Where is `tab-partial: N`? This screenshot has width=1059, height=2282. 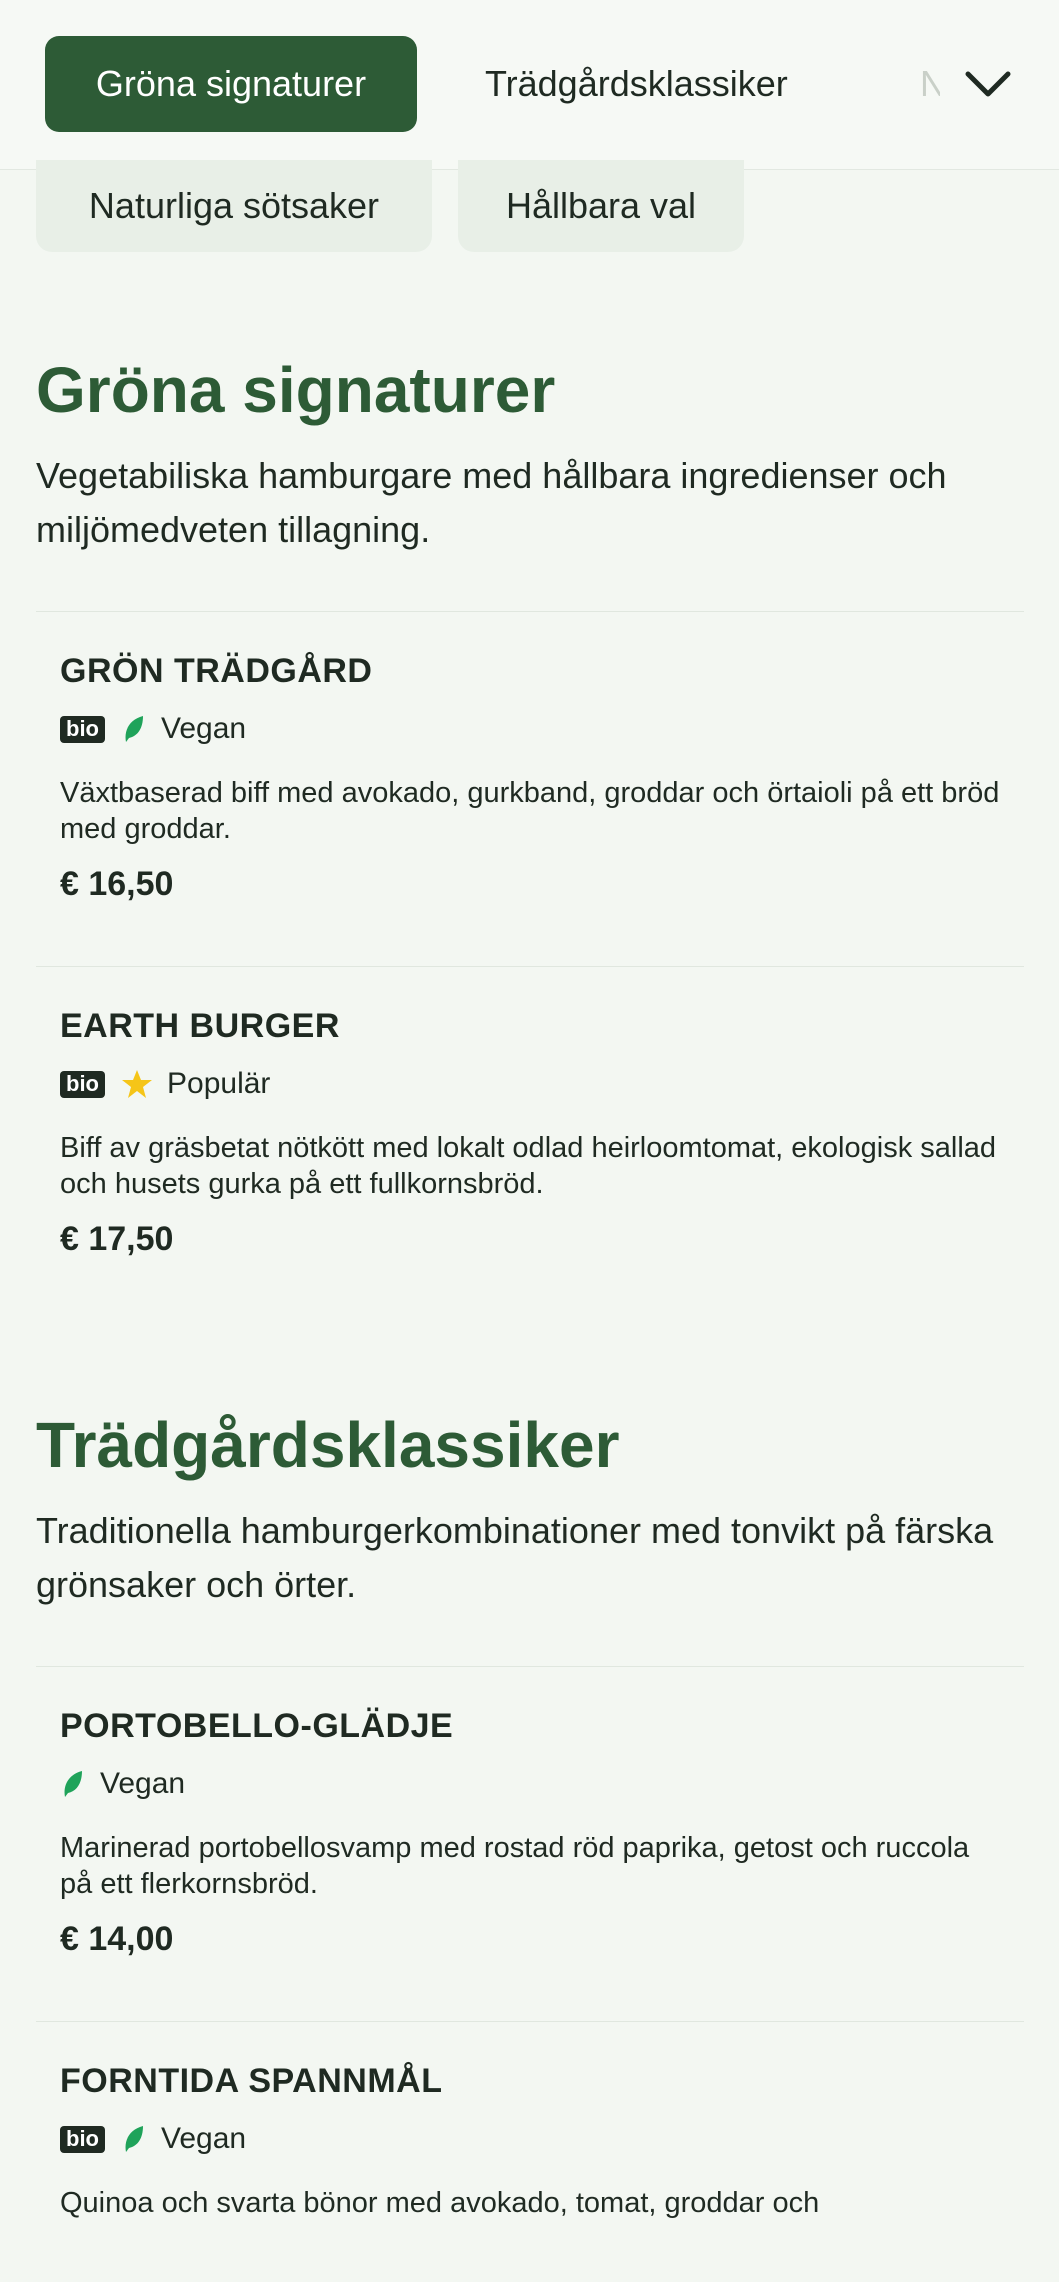 tab-partial: N is located at coordinates (930, 84).